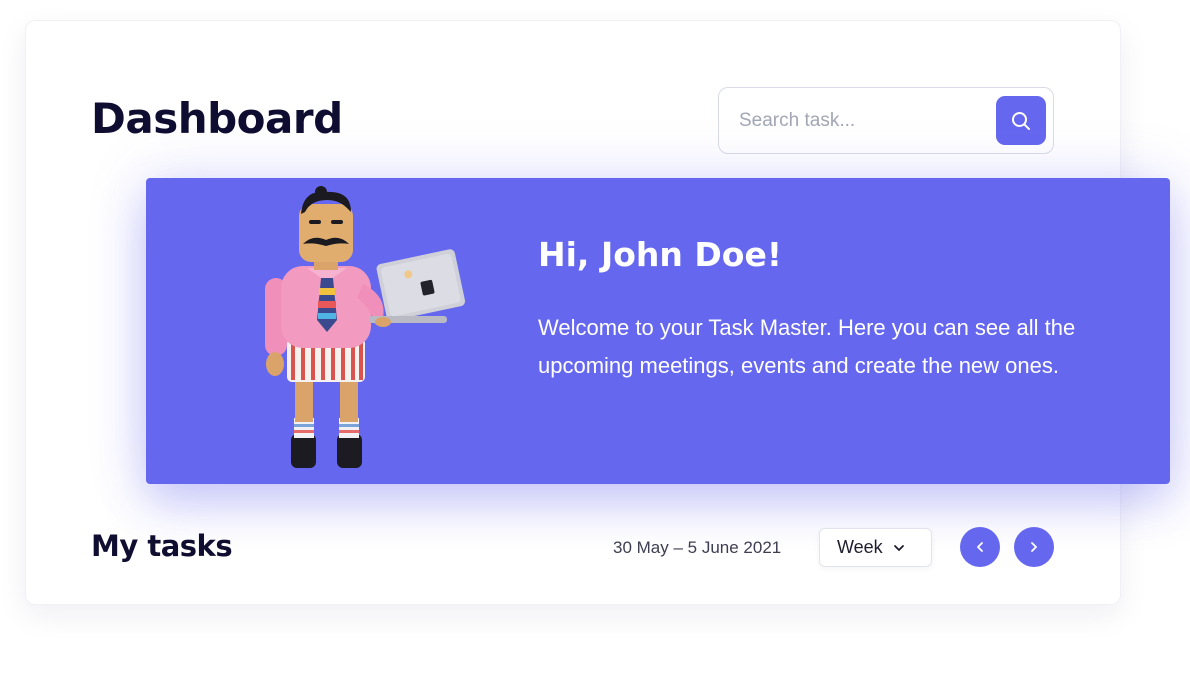  I want to click on search-icon, so click(1021, 120).